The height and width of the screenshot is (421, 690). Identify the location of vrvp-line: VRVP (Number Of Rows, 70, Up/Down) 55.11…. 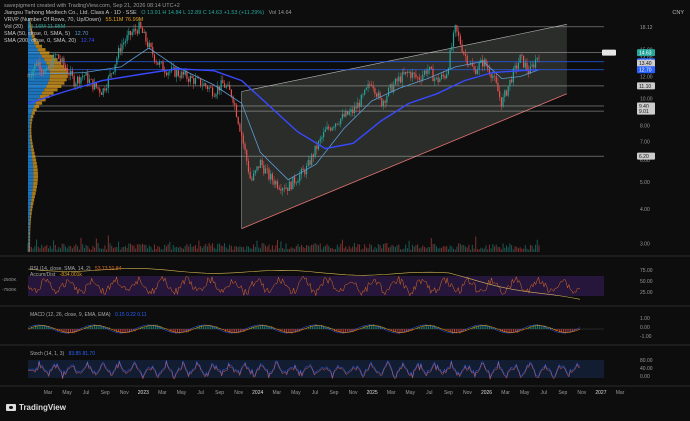
(73, 20).